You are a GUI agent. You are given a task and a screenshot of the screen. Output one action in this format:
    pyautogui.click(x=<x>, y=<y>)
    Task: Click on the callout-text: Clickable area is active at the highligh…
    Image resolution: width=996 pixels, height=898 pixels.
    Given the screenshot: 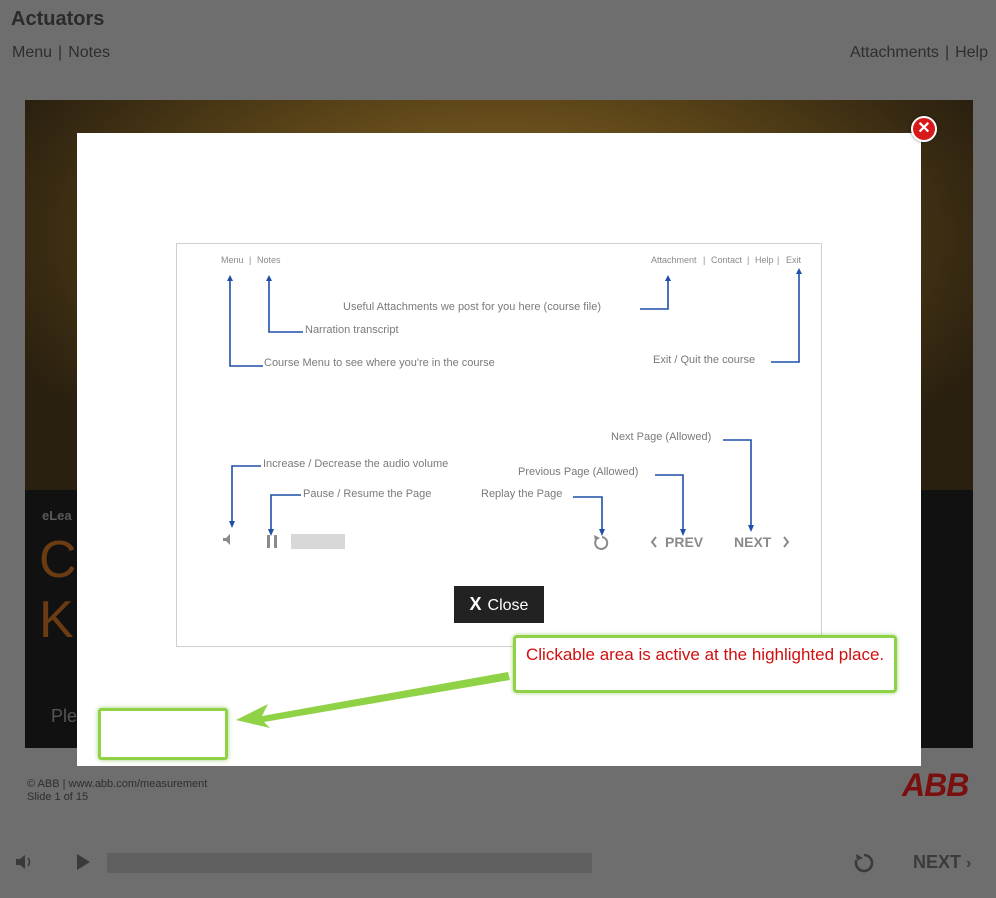 What is the action you would take?
    pyautogui.click(x=705, y=654)
    